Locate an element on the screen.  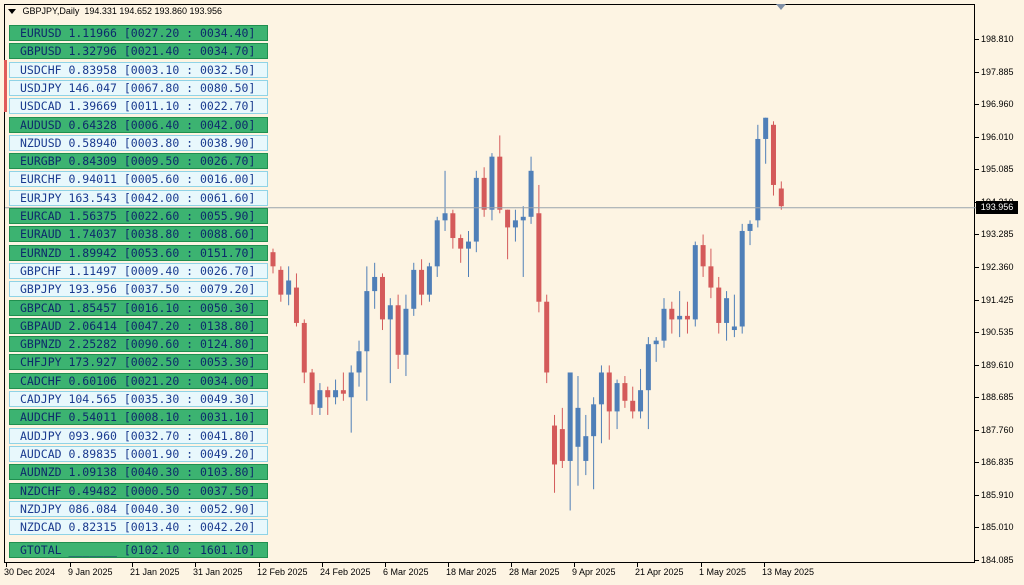
price-tick-label: 198.810 is located at coordinates (997, 39).